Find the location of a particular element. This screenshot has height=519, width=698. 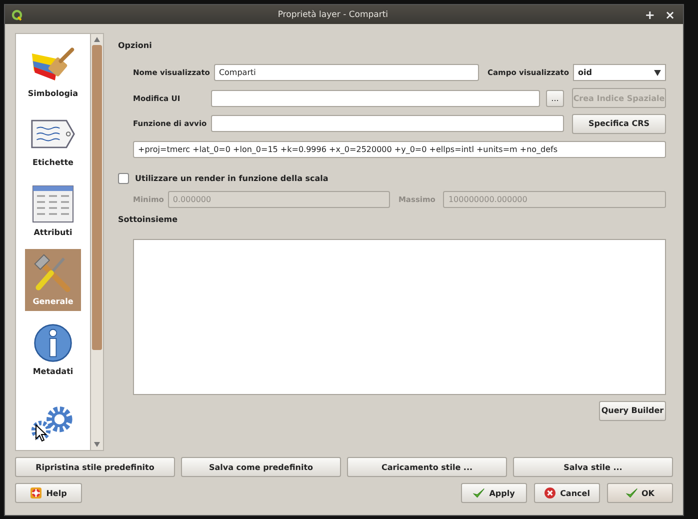

scroll-up-icon is located at coordinates (97, 39).